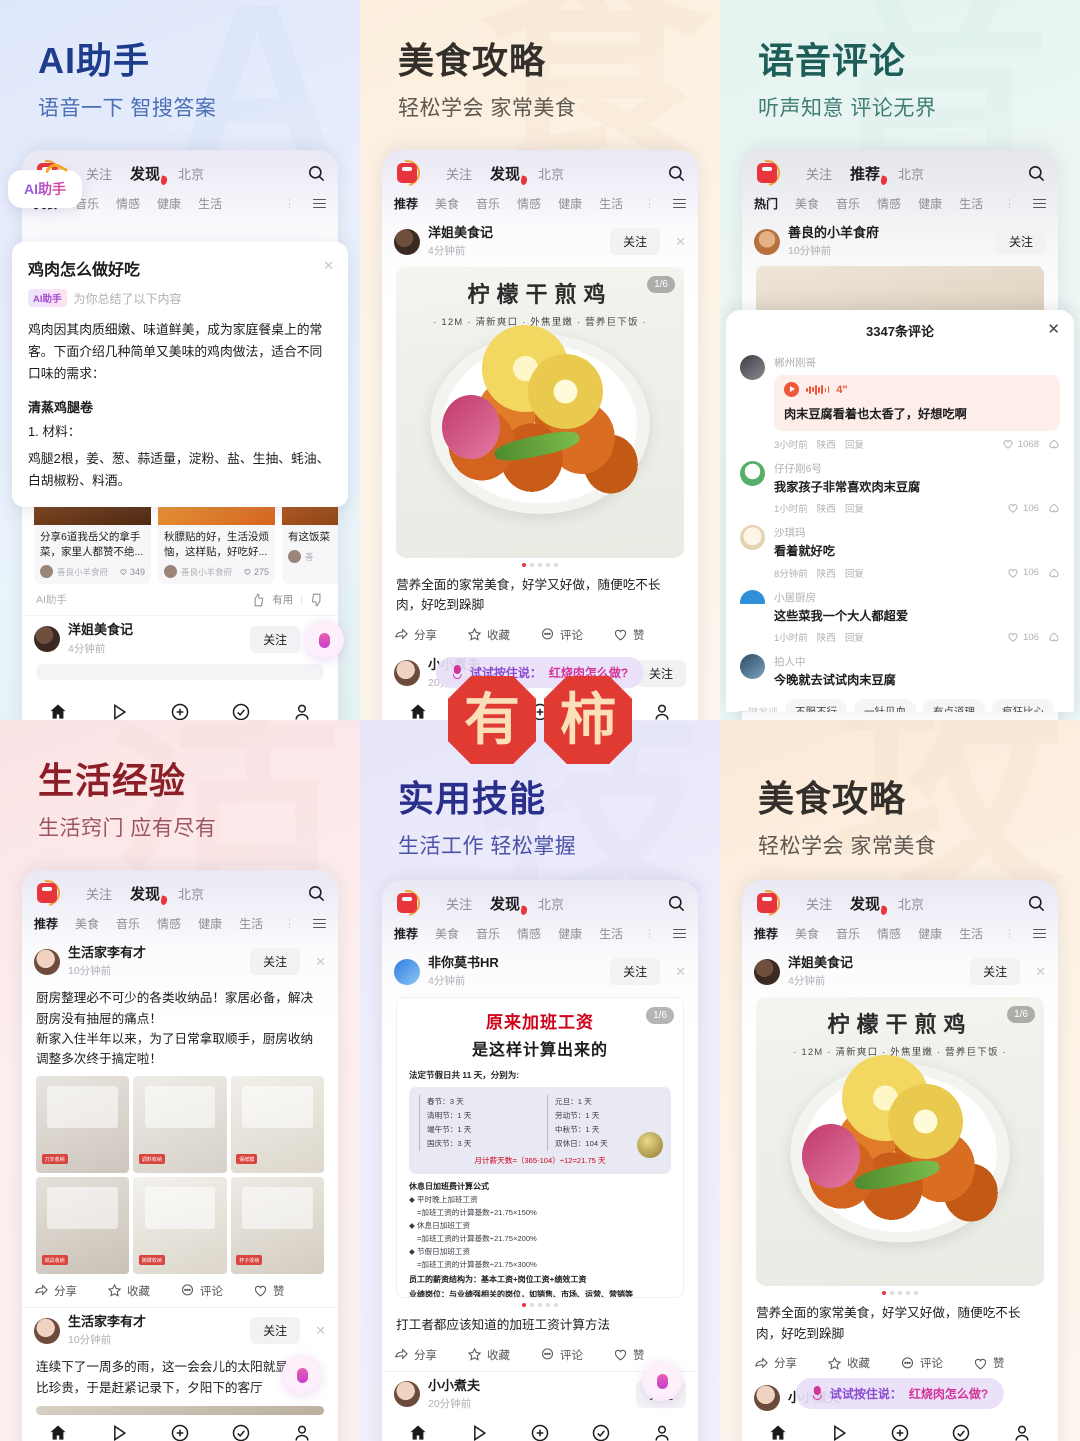  Describe the element at coordinates (87, 923) in the screenshot. I see `chip-1: 美食` at that location.